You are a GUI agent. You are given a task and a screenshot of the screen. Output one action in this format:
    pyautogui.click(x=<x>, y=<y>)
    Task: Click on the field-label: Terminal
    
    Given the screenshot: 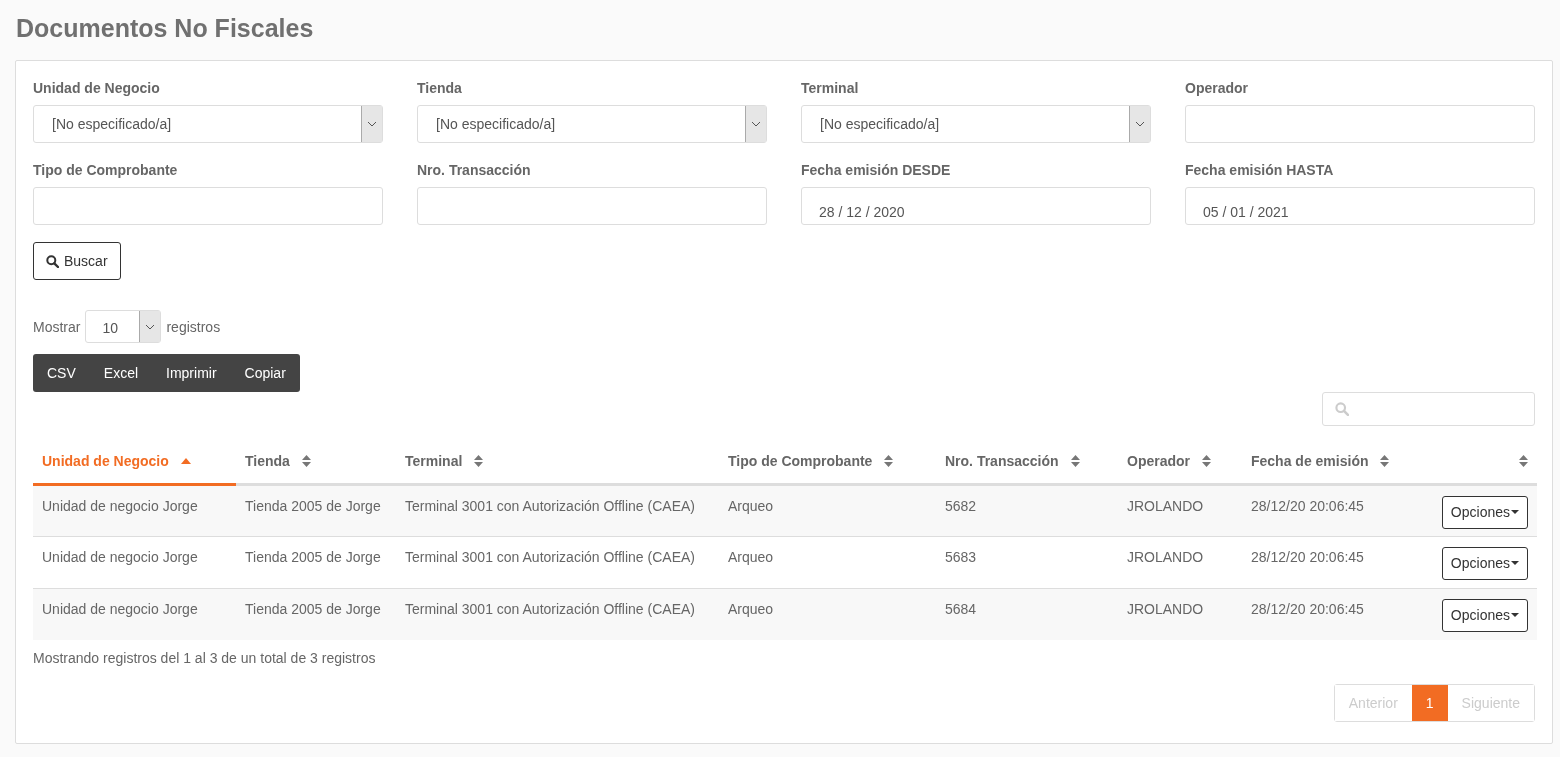 What is the action you would take?
    pyautogui.click(x=830, y=88)
    